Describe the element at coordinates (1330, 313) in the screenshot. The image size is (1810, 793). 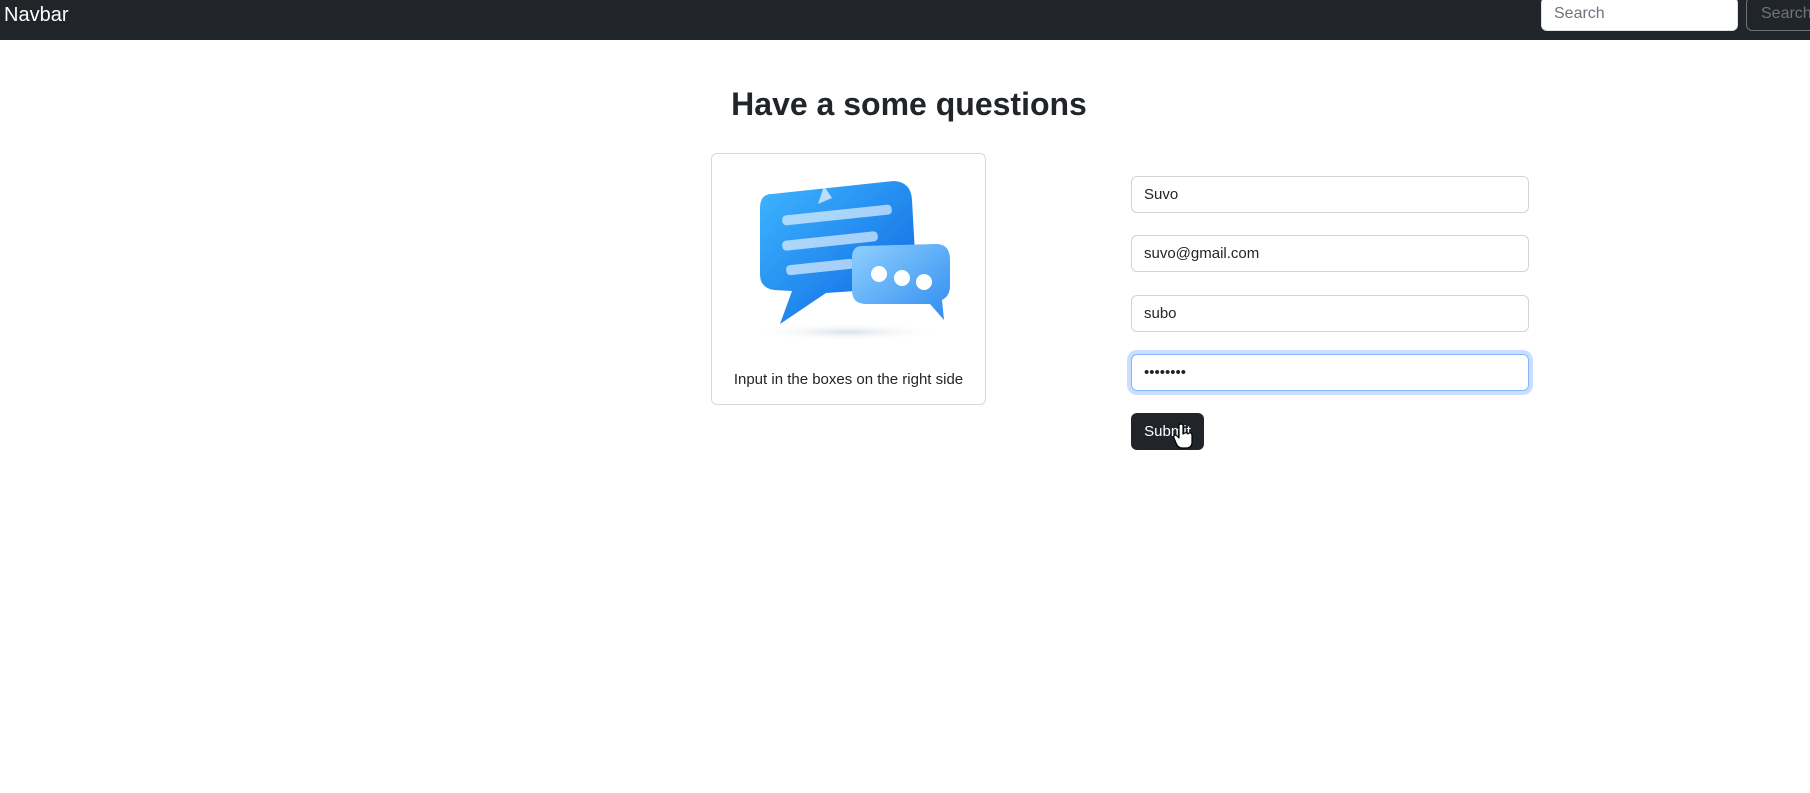
I see `username-input` at that location.